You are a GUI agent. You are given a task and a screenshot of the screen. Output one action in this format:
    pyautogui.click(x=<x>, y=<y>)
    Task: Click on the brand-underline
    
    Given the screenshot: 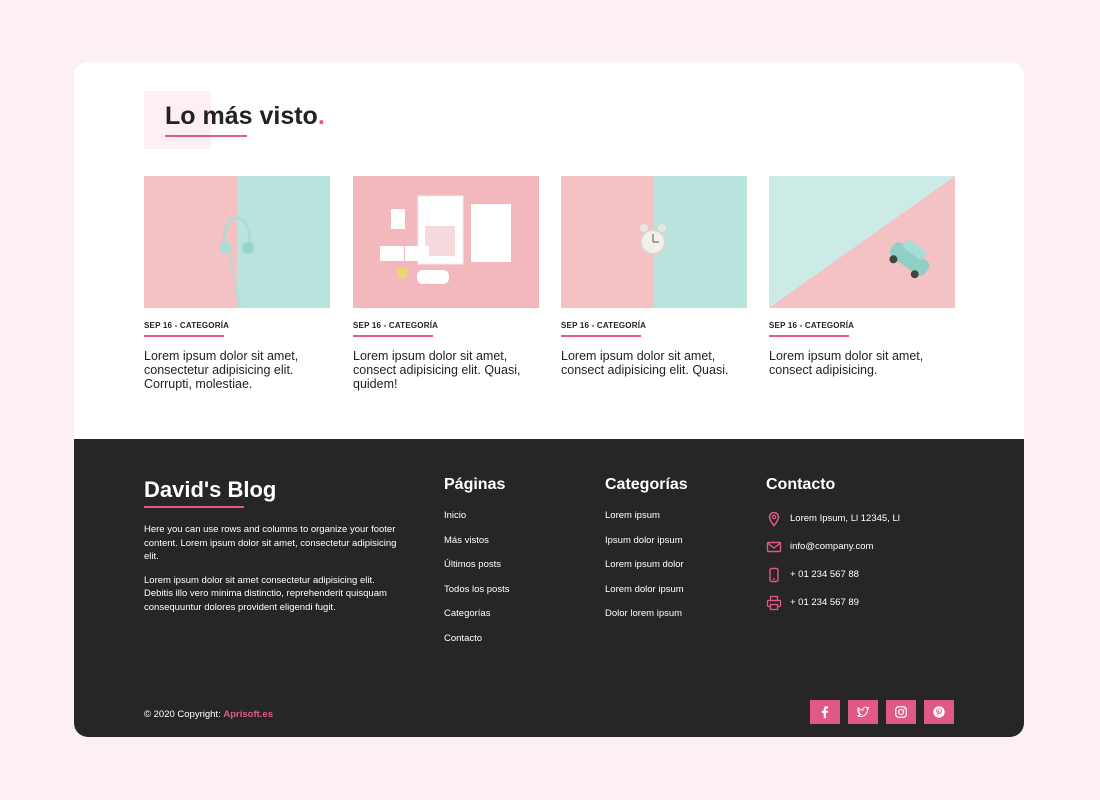 What is the action you would take?
    pyautogui.click(x=194, y=507)
    